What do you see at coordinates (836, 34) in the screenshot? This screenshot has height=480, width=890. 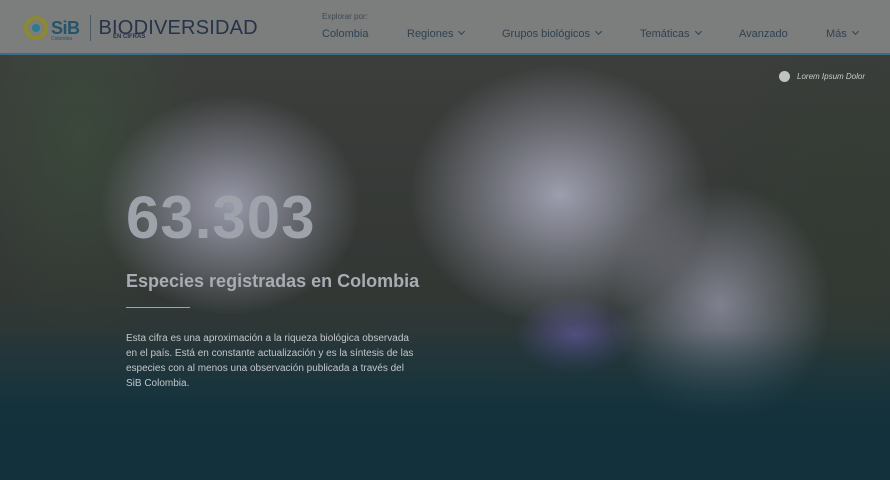 I see `nav-label: Más` at bounding box center [836, 34].